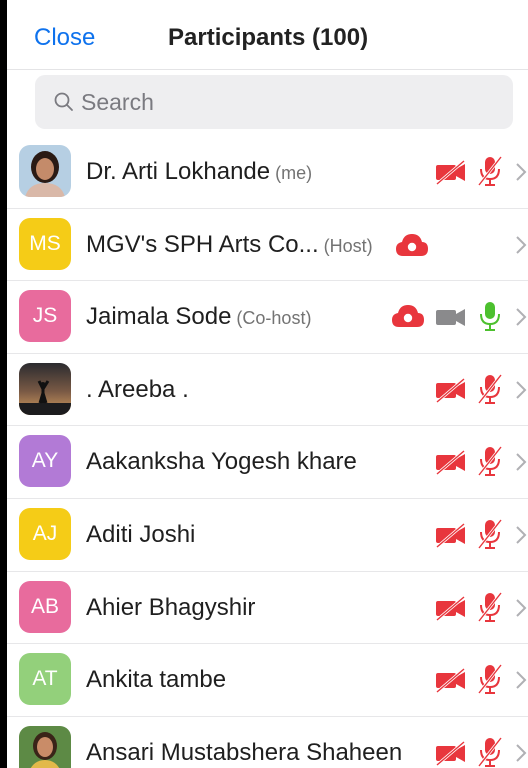 This screenshot has height=768, width=528. I want to click on participant-row: AT Ankita tambe, so click(267, 680).